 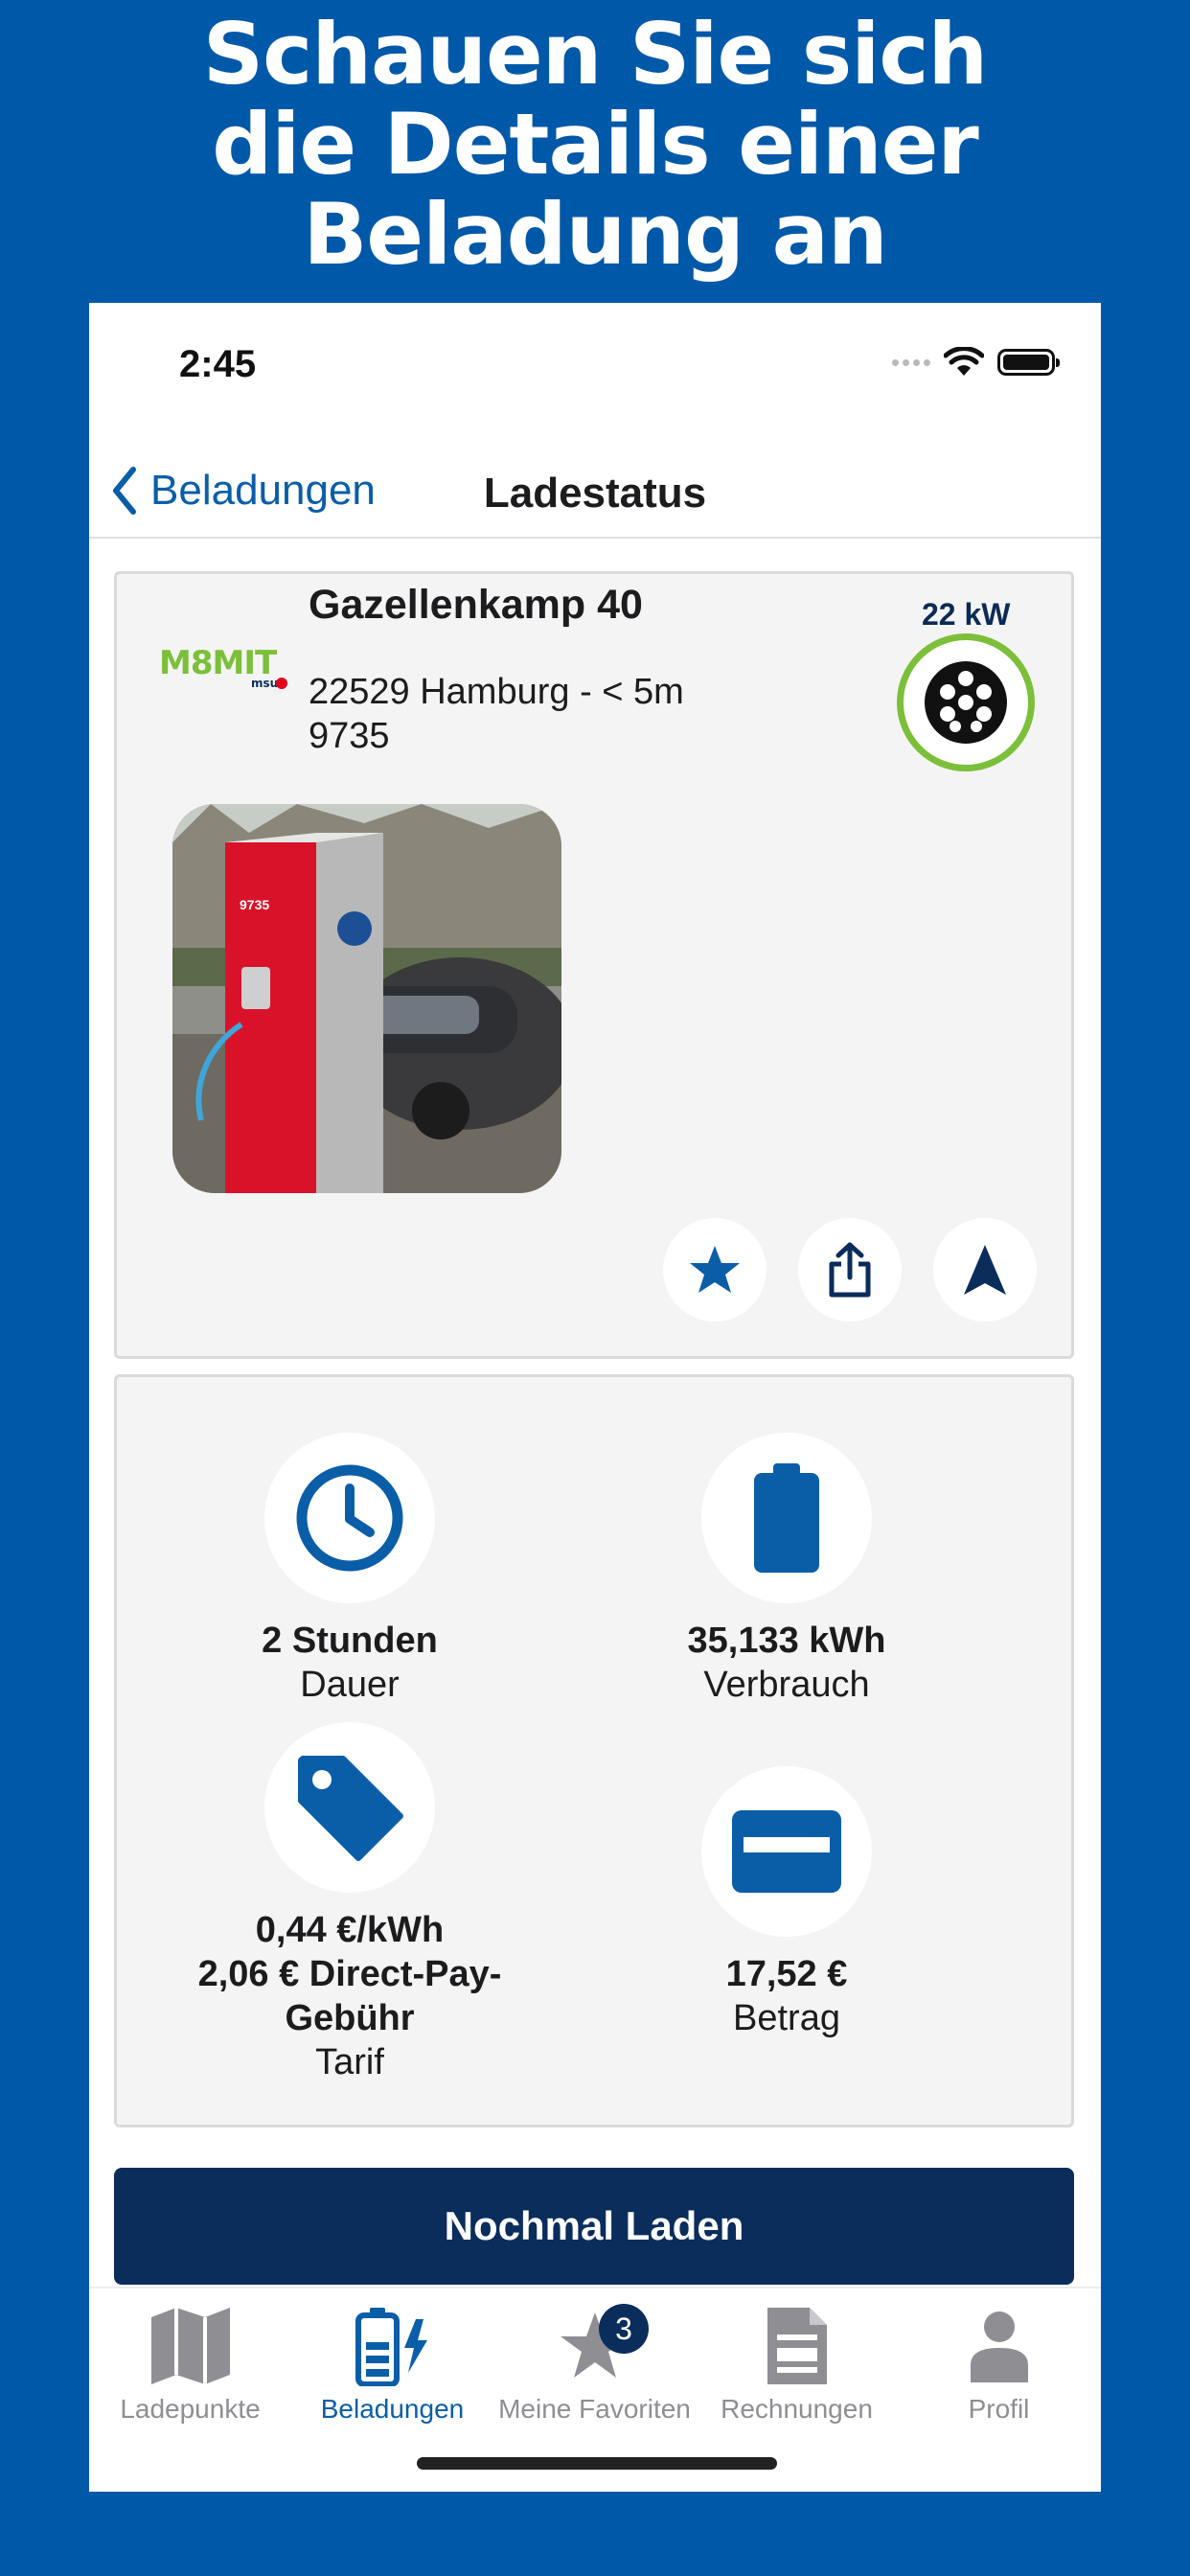 I want to click on status-time: 2:45, so click(x=218, y=364).